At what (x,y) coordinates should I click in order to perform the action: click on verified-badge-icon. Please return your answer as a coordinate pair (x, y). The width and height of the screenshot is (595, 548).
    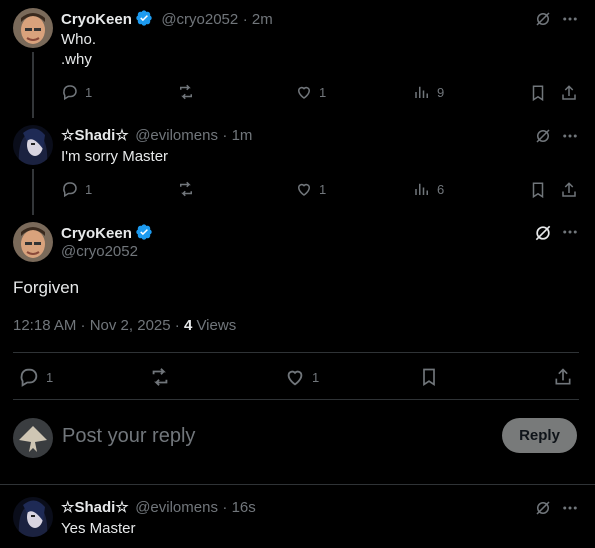
    Looking at the image, I should click on (144, 20).